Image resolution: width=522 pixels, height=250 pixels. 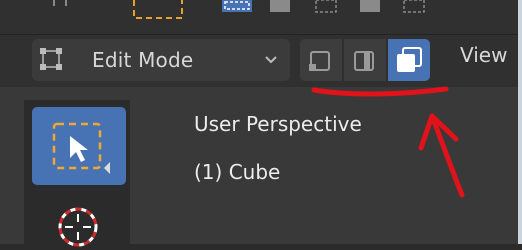 I want to click on annotation-markup, so click(x=388, y=142).